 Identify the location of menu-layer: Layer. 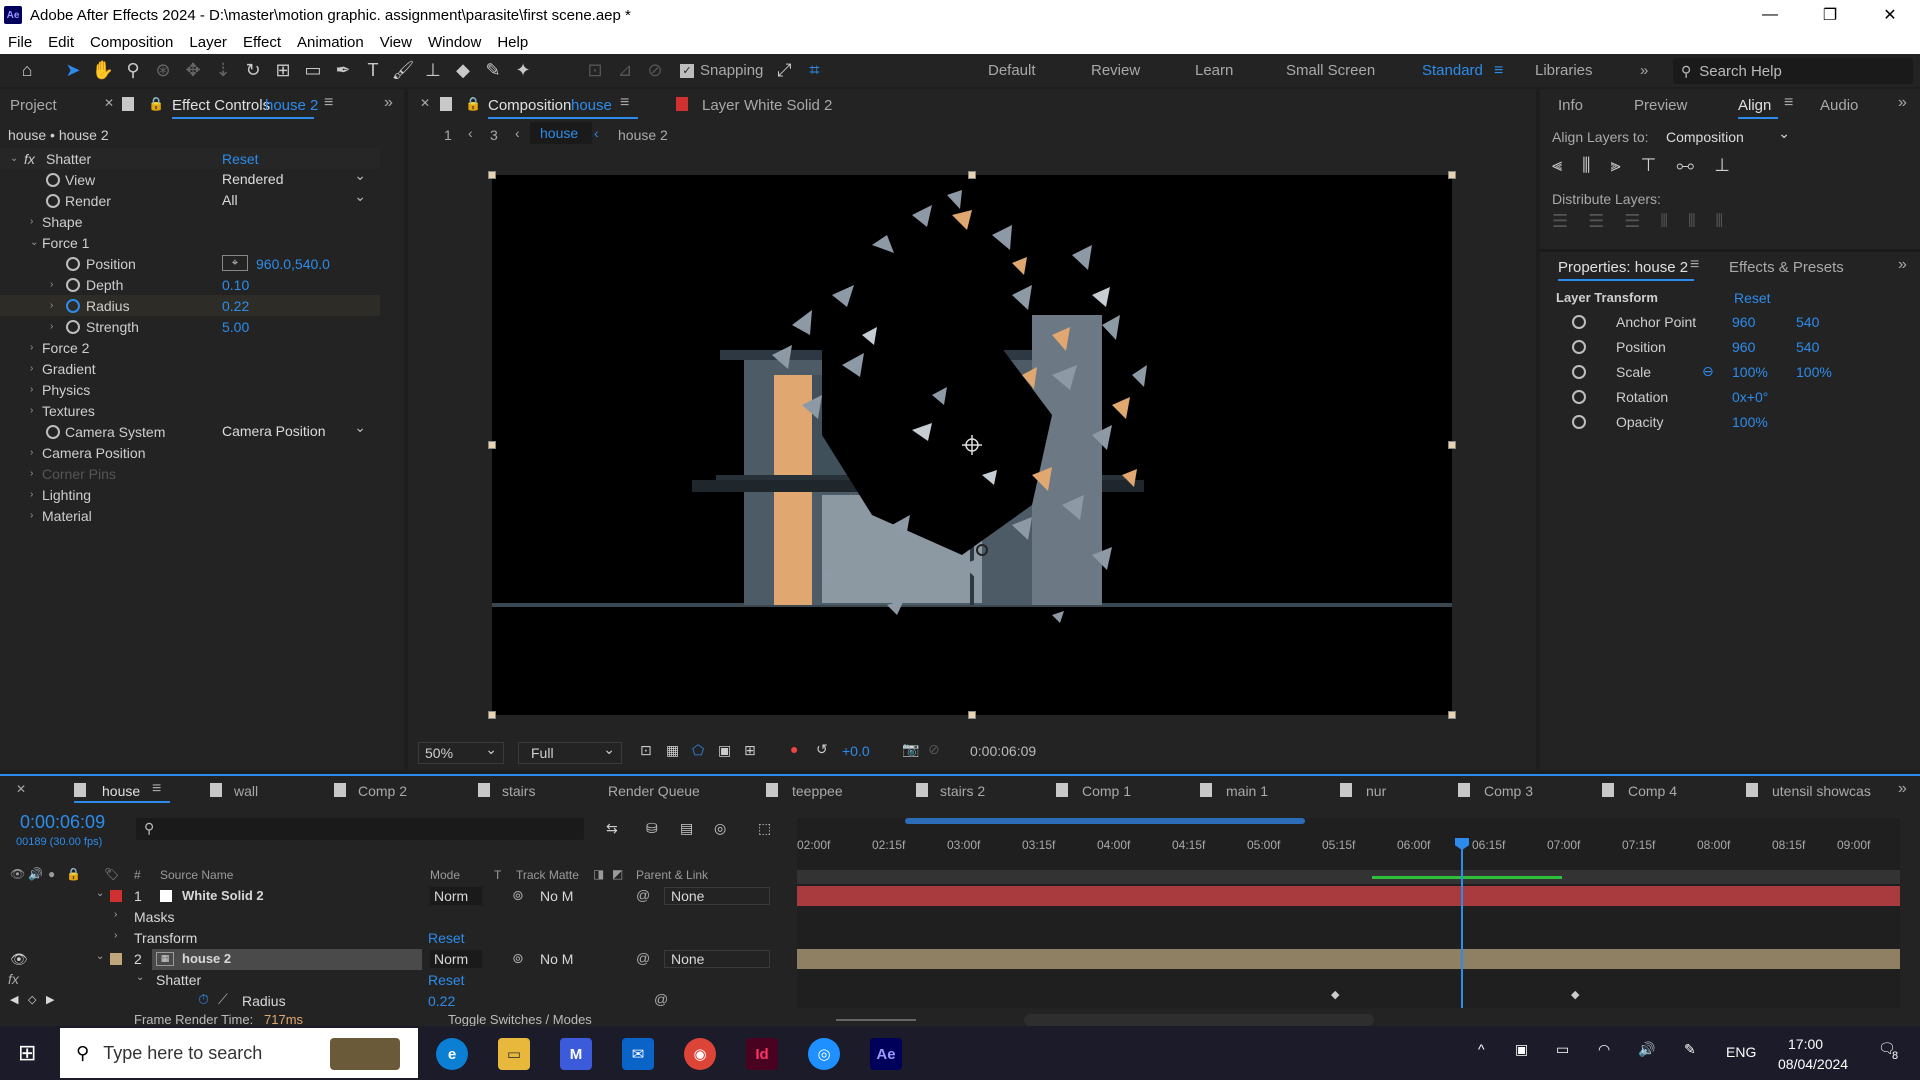
(208, 42).